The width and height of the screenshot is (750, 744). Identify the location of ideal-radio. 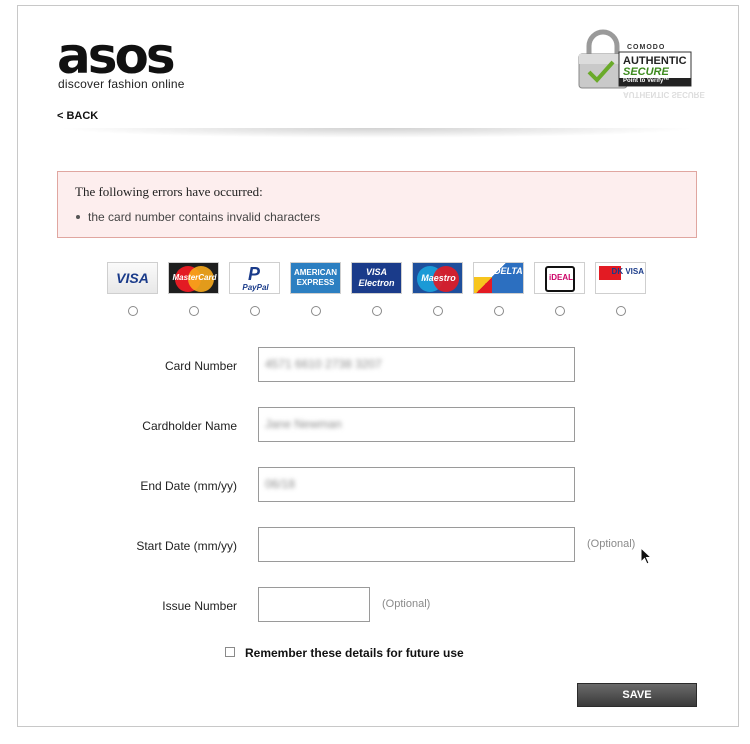
(560, 311).